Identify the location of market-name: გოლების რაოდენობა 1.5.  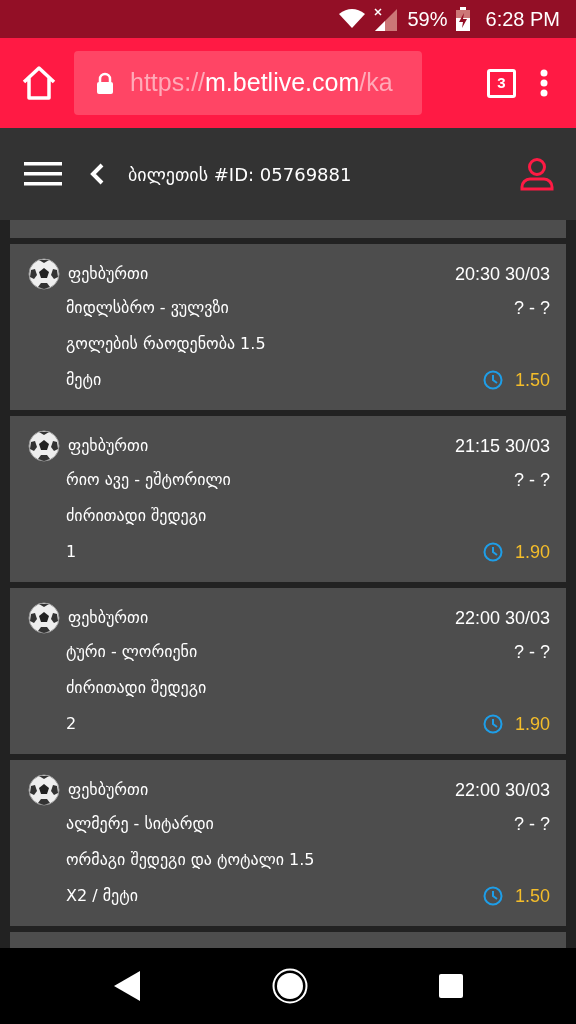
(166, 344).